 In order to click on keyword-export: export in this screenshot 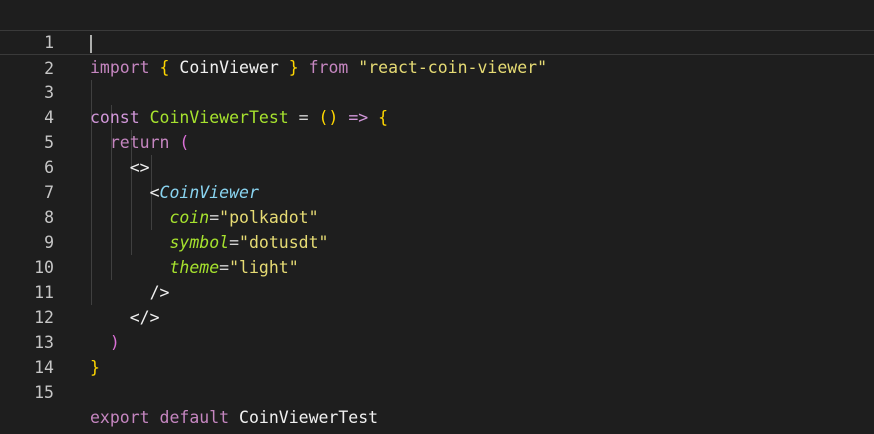, I will do `click(120, 417)`.